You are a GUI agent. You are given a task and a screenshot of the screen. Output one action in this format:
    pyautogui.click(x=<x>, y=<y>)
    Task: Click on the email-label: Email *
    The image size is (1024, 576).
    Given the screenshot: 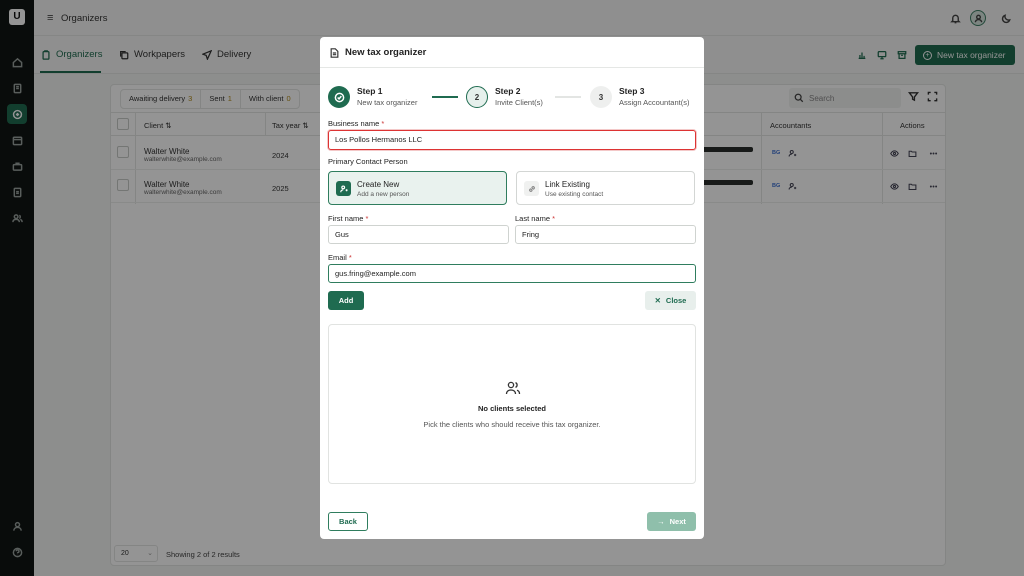 What is the action you would take?
    pyautogui.click(x=340, y=257)
    